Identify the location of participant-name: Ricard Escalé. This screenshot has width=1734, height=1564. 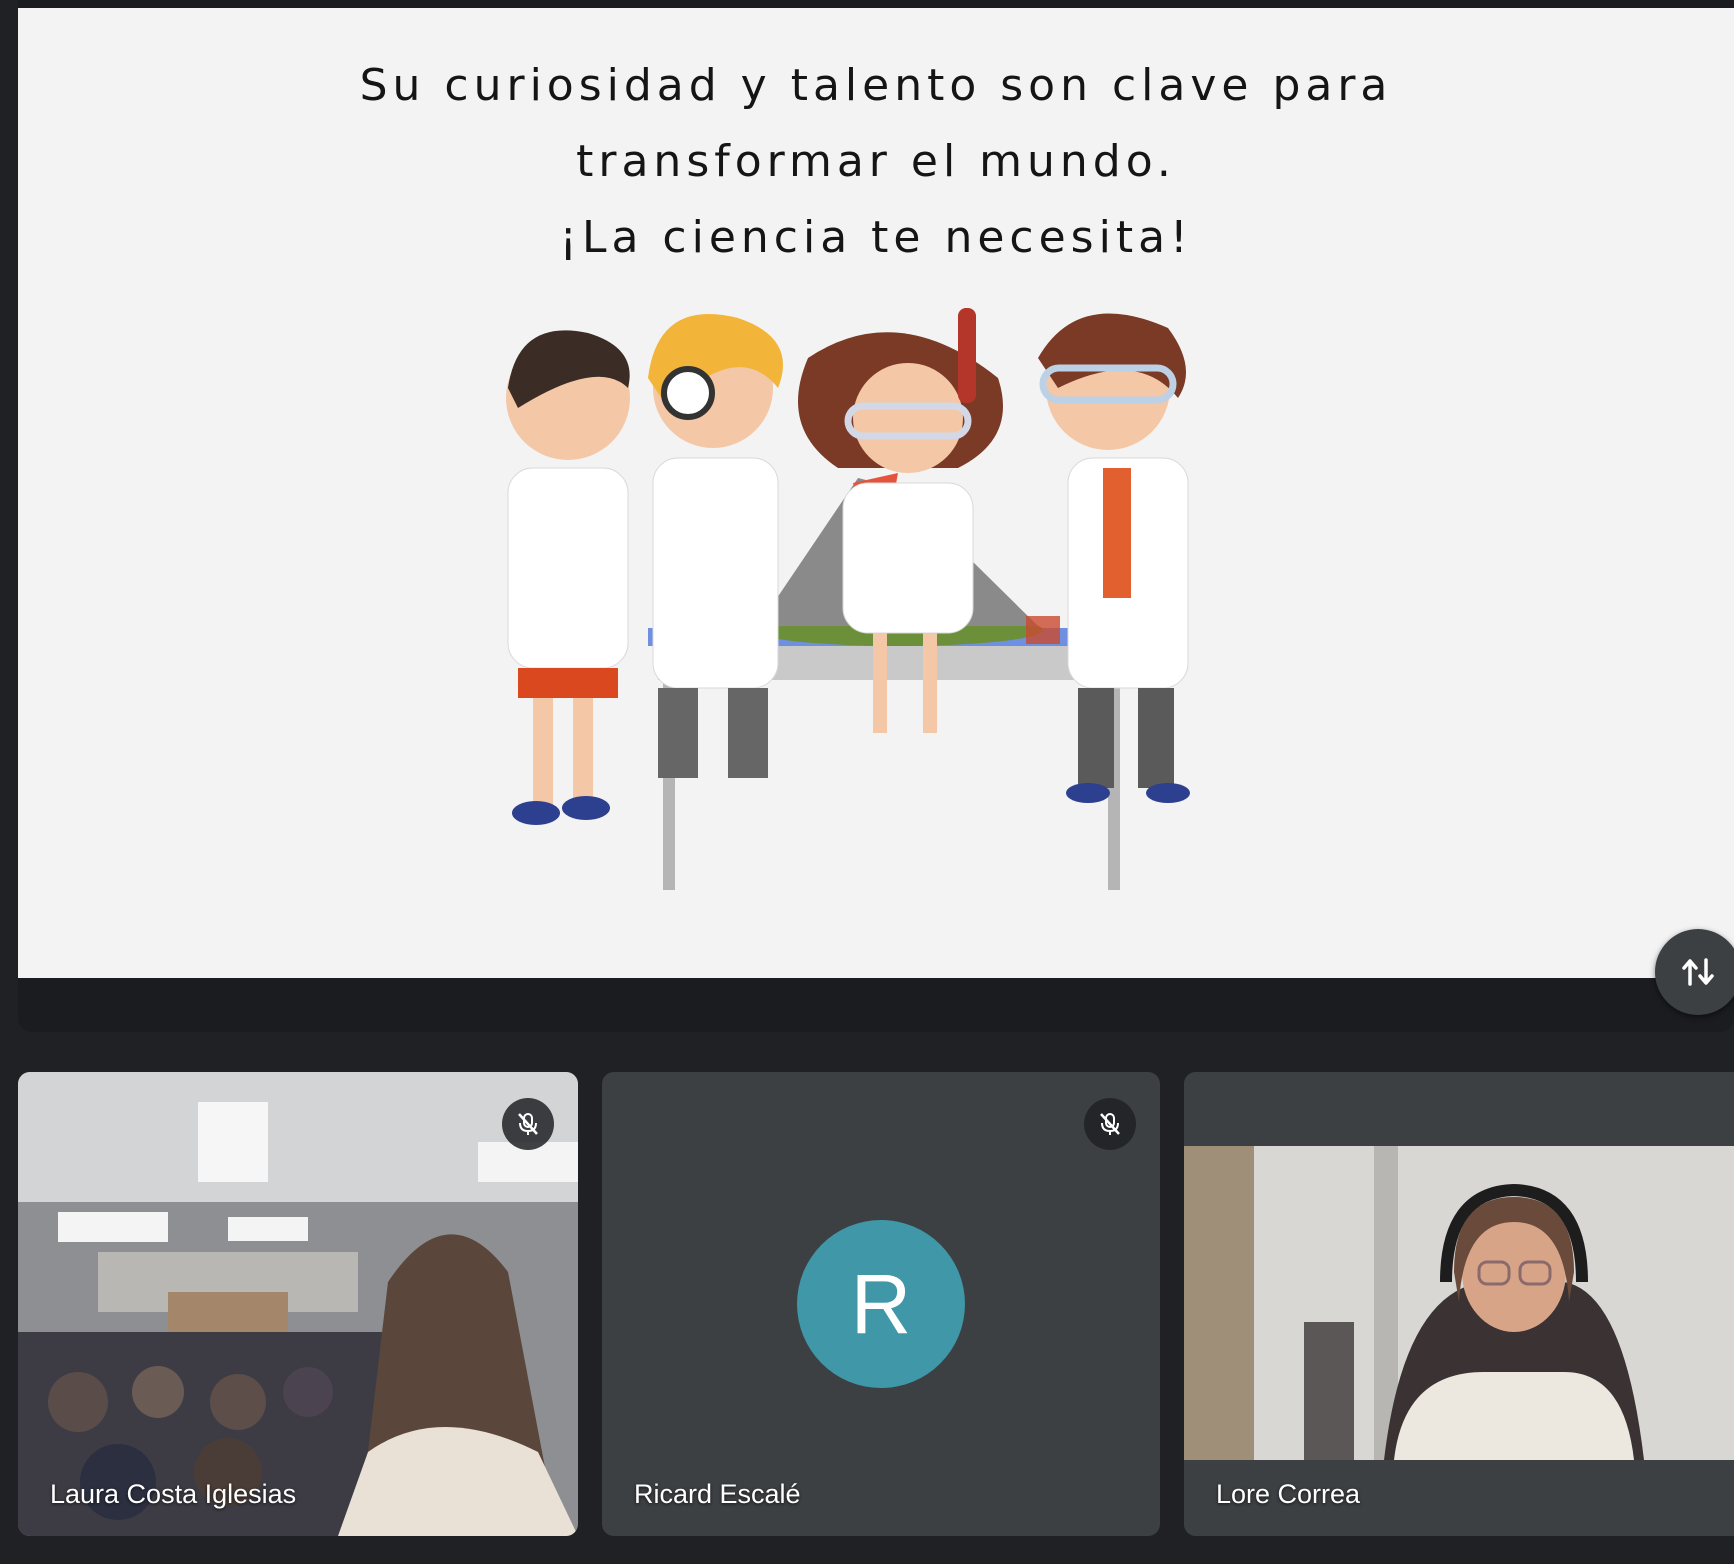
(717, 1494).